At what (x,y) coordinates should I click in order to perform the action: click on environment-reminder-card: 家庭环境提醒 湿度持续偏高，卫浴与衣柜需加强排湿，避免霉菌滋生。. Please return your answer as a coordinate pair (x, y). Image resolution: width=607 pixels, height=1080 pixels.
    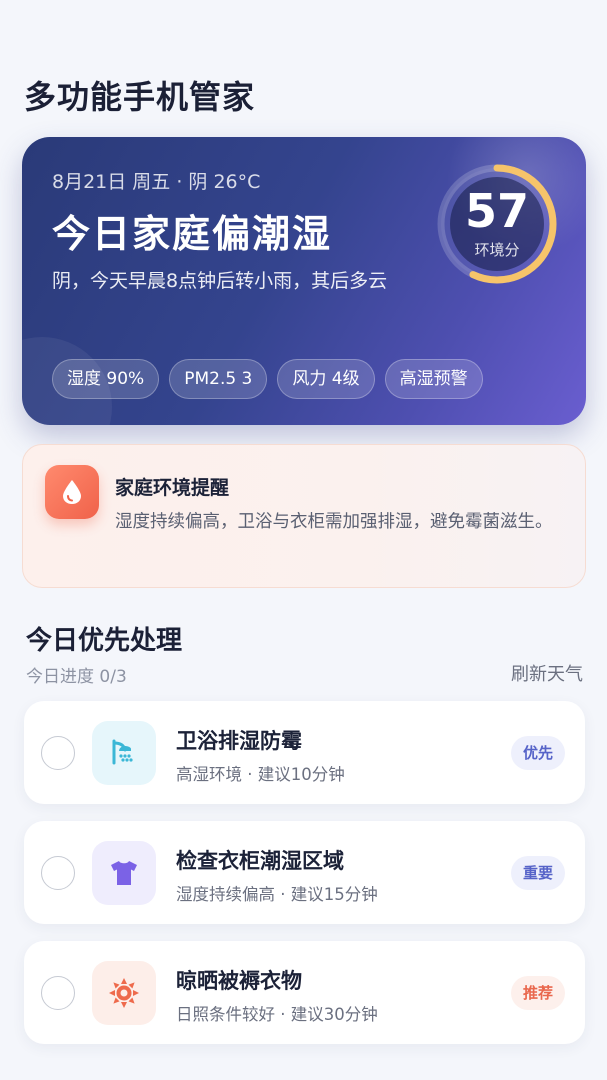
    Looking at the image, I should click on (304, 516).